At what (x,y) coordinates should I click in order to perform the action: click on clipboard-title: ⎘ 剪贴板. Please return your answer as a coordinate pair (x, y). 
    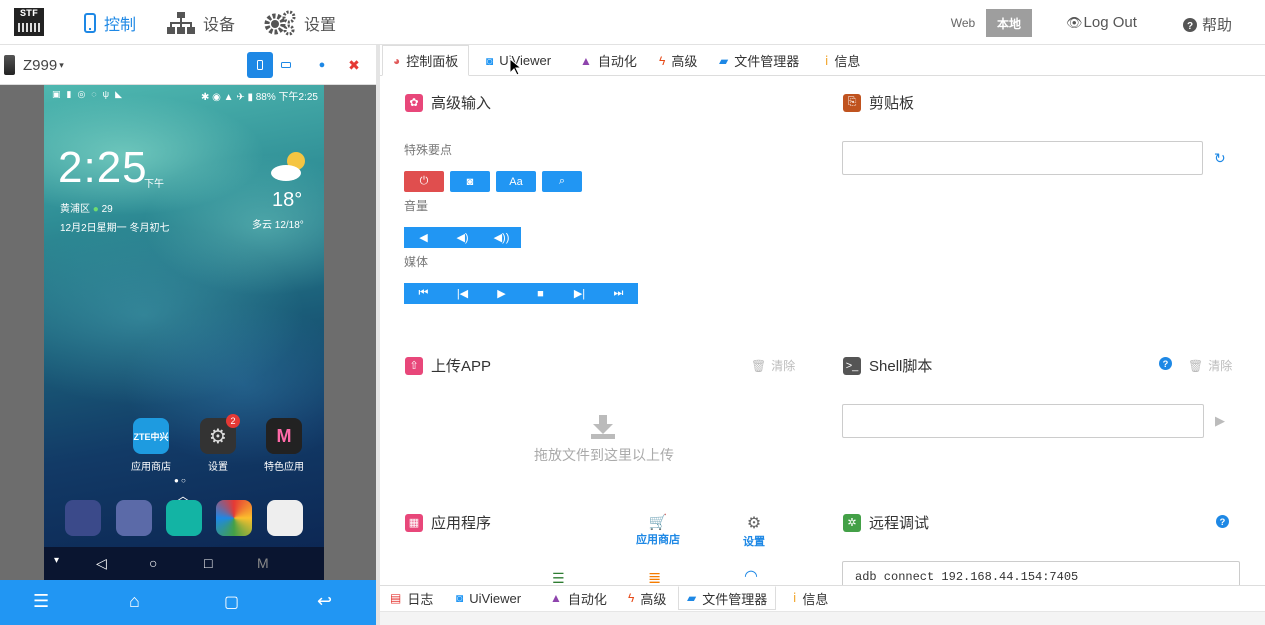
    Looking at the image, I should click on (878, 102).